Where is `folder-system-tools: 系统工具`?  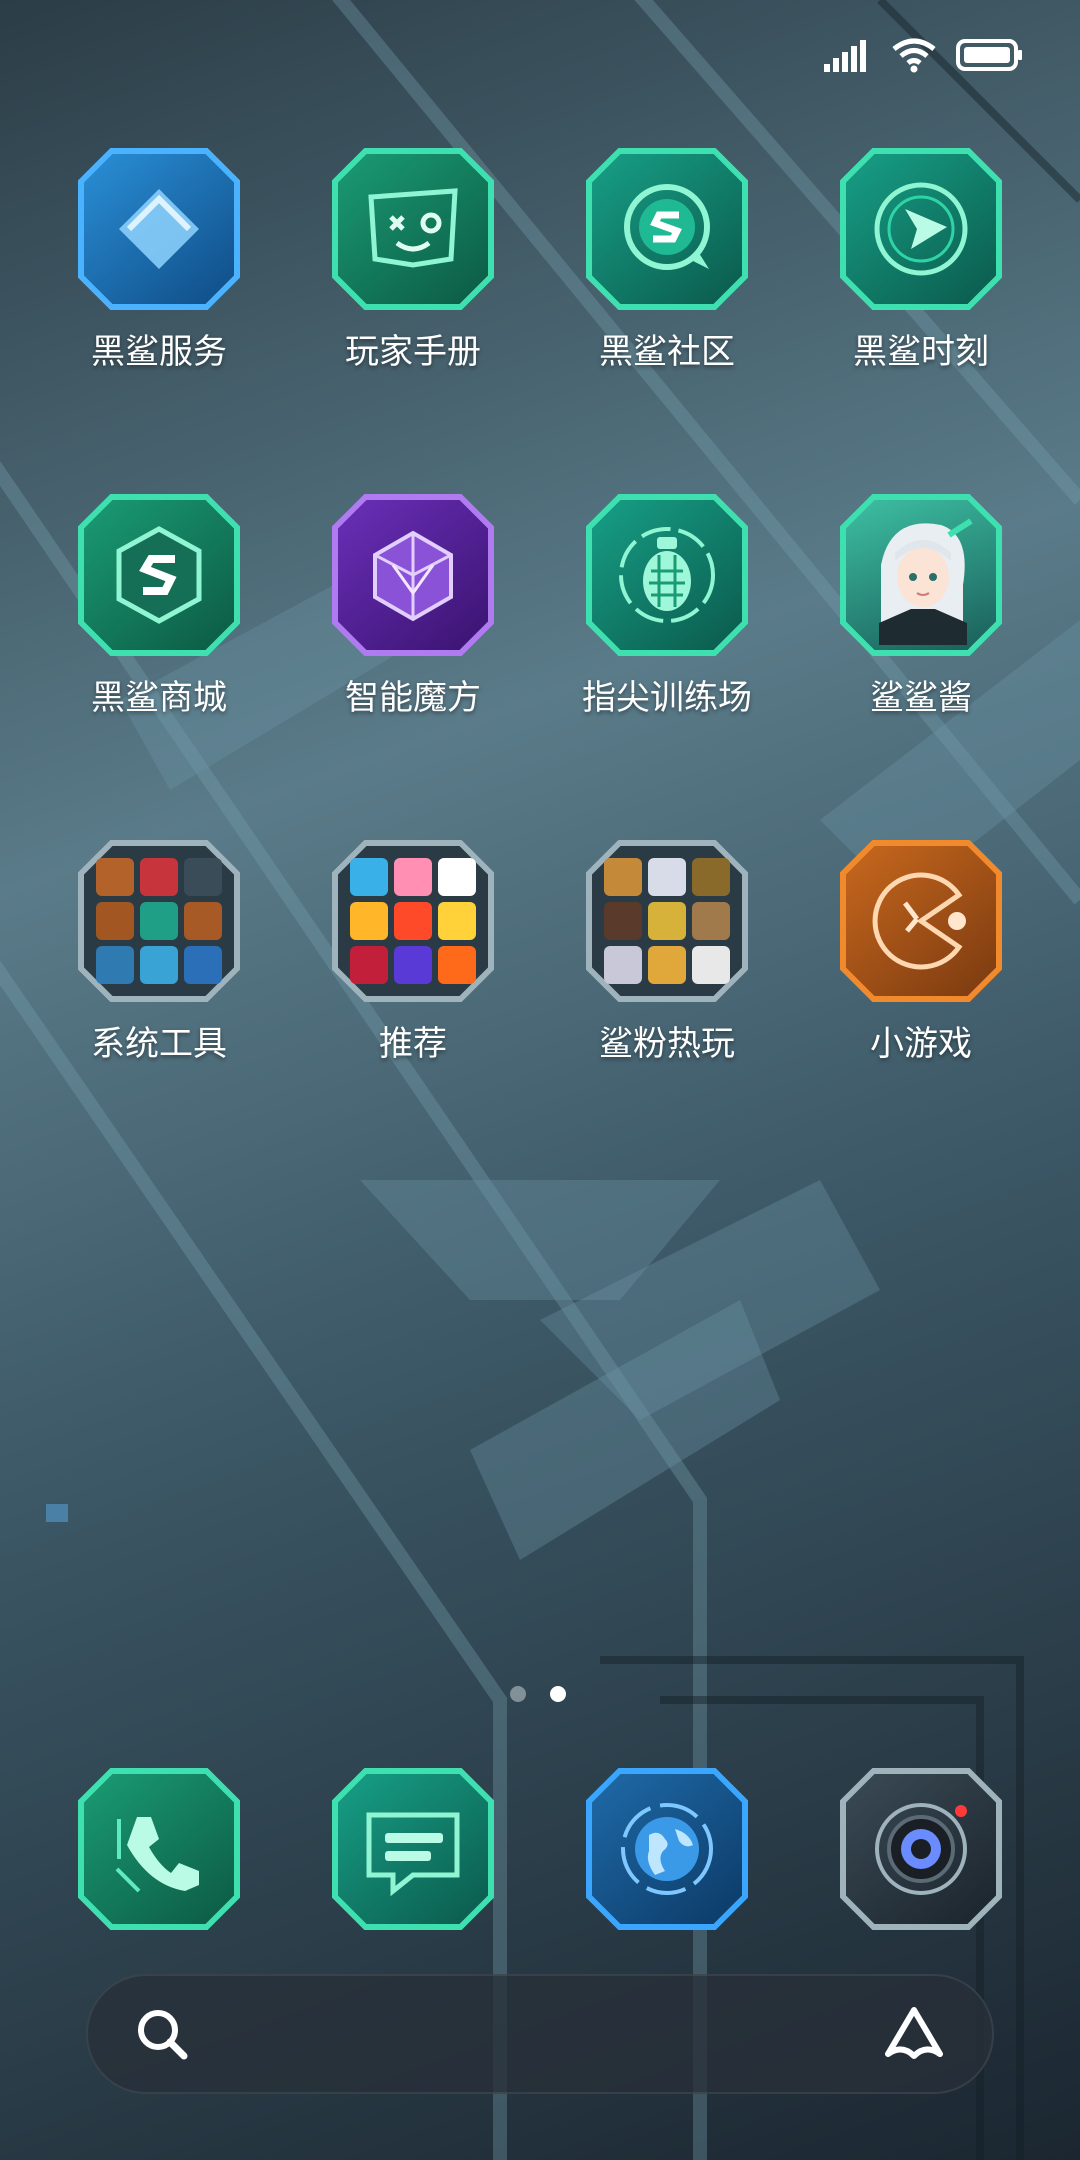 folder-system-tools: 系统工具 is located at coordinates (159, 952).